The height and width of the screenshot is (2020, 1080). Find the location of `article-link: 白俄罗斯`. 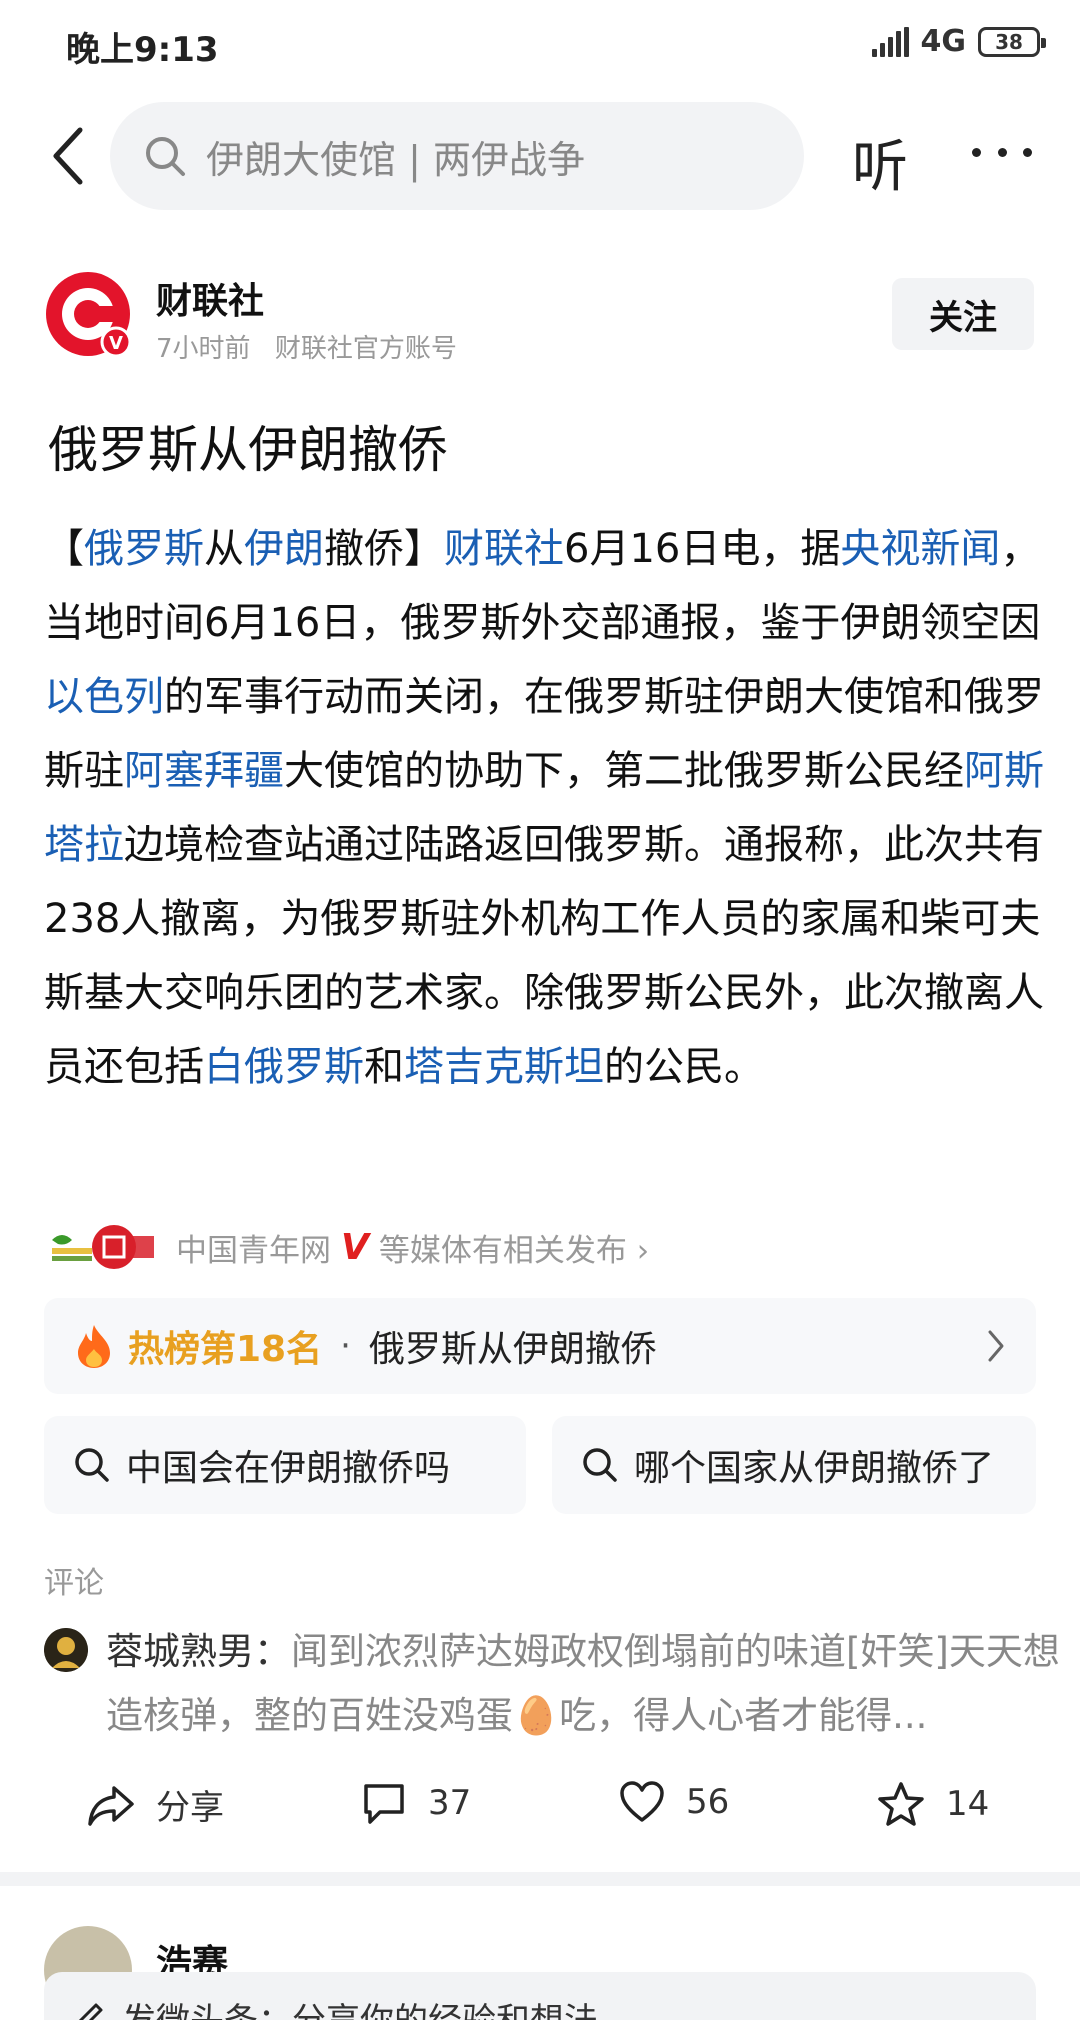

article-link: 白俄罗斯 is located at coordinates (284, 1067).